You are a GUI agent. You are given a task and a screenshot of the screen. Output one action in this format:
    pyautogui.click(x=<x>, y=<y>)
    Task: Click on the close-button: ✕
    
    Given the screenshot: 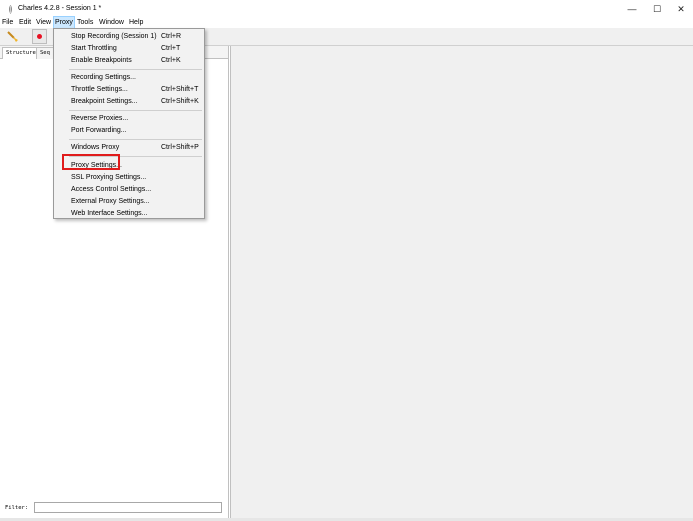 What is the action you would take?
    pyautogui.click(x=680, y=9)
    